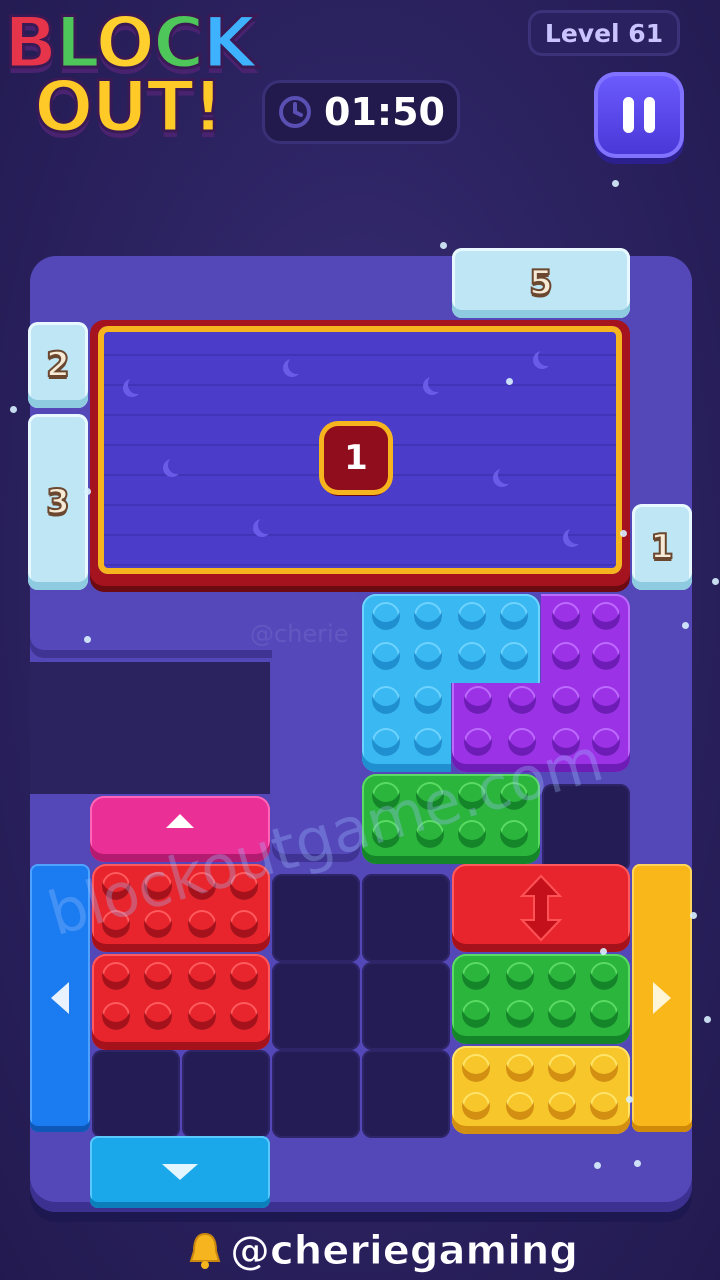 This screenshot has width=720, height=1280. What do you see at coordinates (384, 112) in the screenshot?
I see `timer-value: 01:50` at bounding box center [384, 112].